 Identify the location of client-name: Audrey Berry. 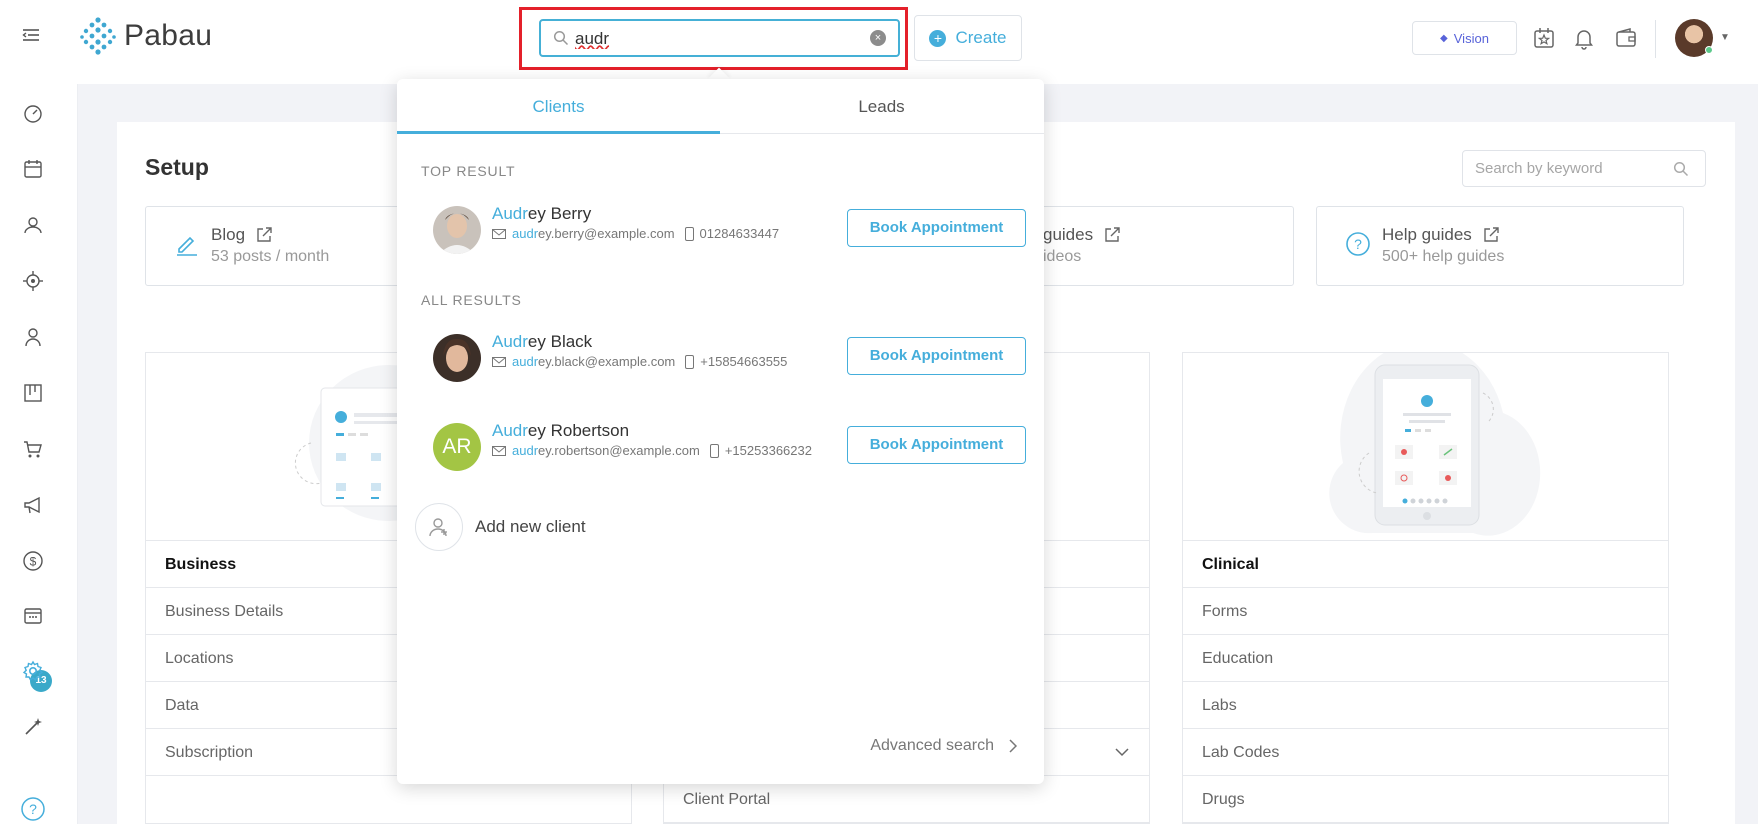
(541, 214).